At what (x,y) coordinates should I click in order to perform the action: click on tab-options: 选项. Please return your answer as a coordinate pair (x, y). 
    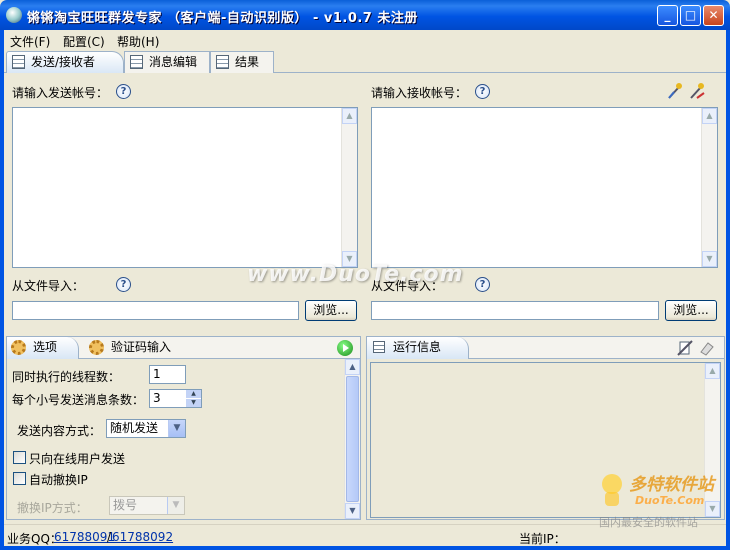
    Looking at the image, I should click on (43, 348).